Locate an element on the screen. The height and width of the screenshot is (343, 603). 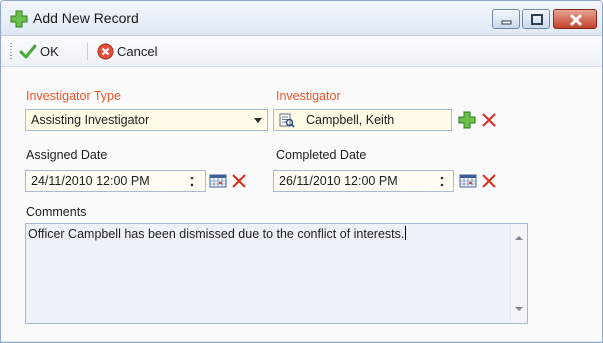
ok-label: OK is located at coordinates (49, 51).